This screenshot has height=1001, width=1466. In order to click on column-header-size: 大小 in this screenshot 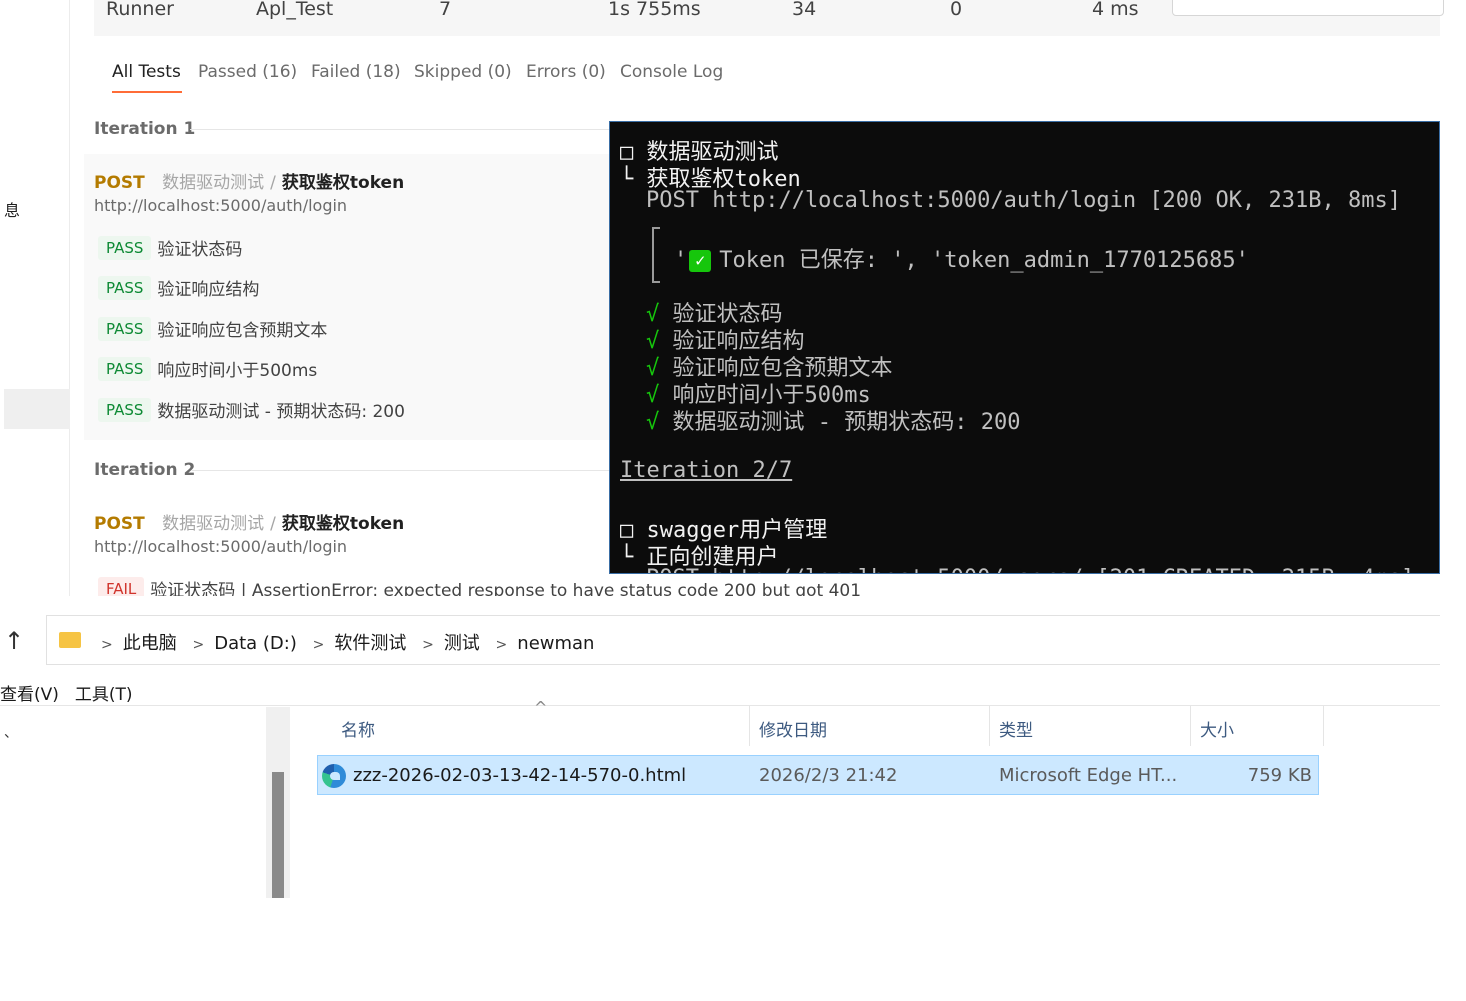, I will do `click(1217, 728)`.